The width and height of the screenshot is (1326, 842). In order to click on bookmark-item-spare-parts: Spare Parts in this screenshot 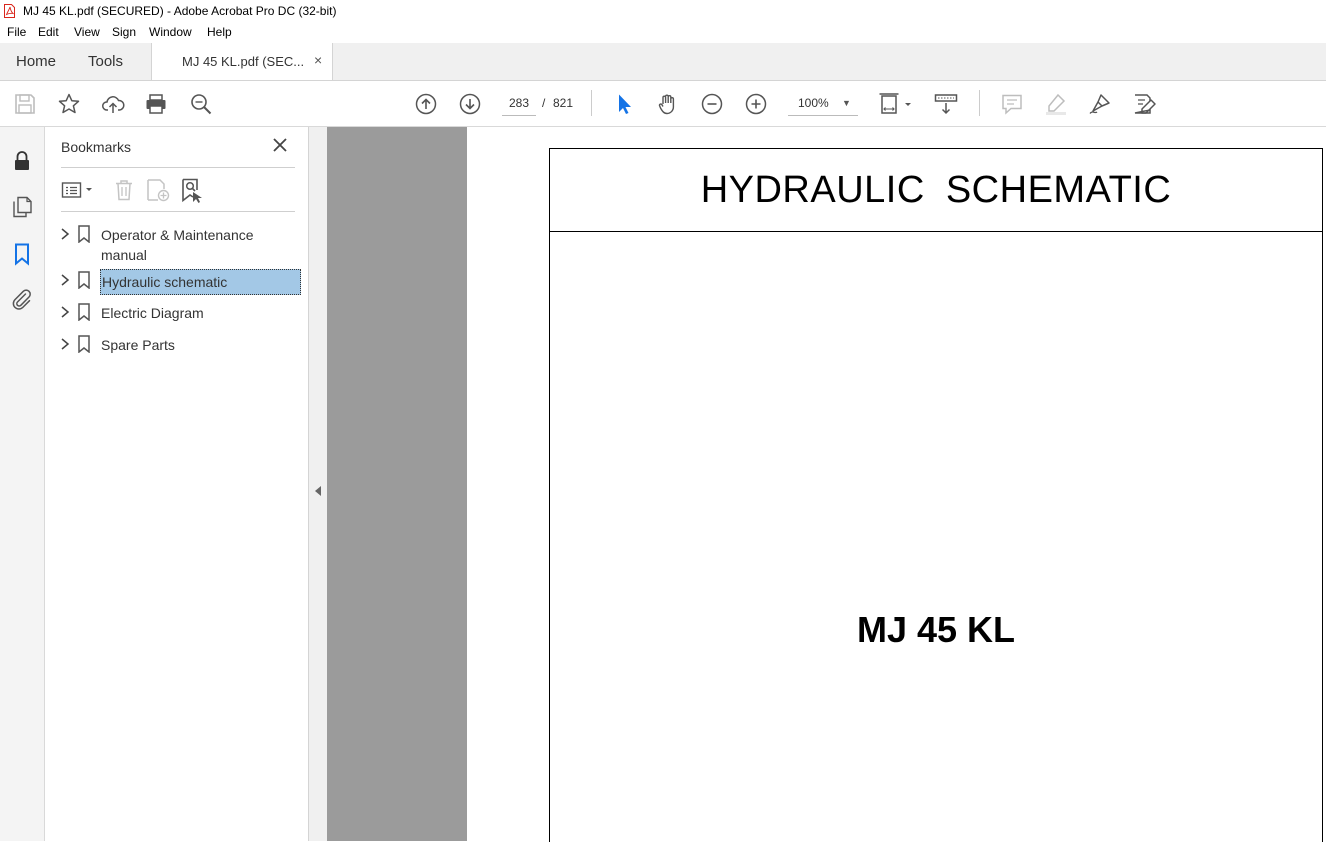, I will do `click(178, 346)`.